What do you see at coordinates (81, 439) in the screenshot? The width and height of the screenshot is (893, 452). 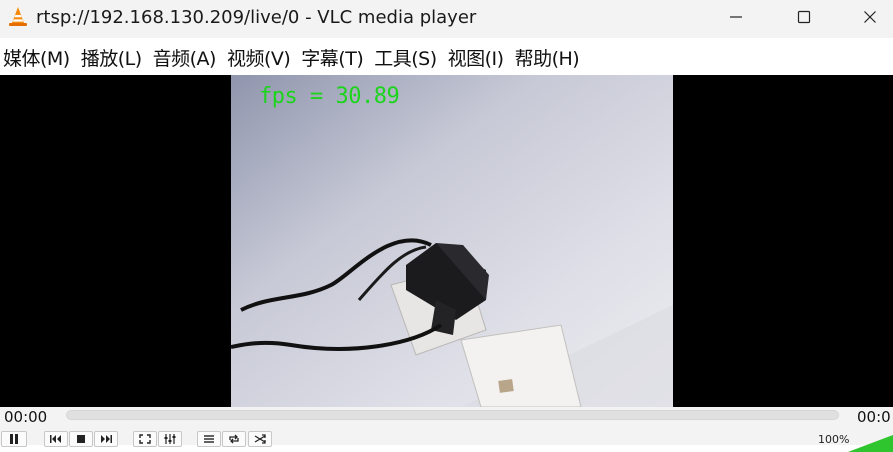 I see `stop-icon` at bounding box center [81, 439].